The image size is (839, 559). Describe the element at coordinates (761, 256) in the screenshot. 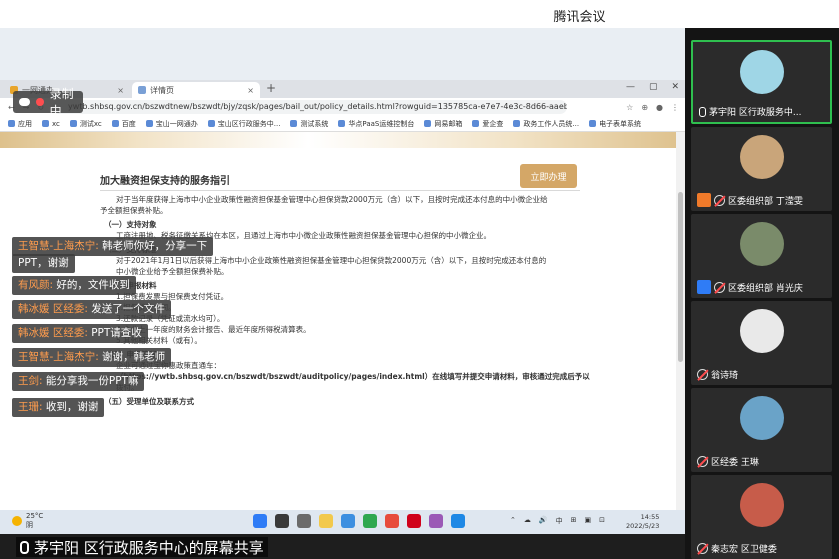

I see `participant-tile: 区委组织部 肖光庆` at that location.